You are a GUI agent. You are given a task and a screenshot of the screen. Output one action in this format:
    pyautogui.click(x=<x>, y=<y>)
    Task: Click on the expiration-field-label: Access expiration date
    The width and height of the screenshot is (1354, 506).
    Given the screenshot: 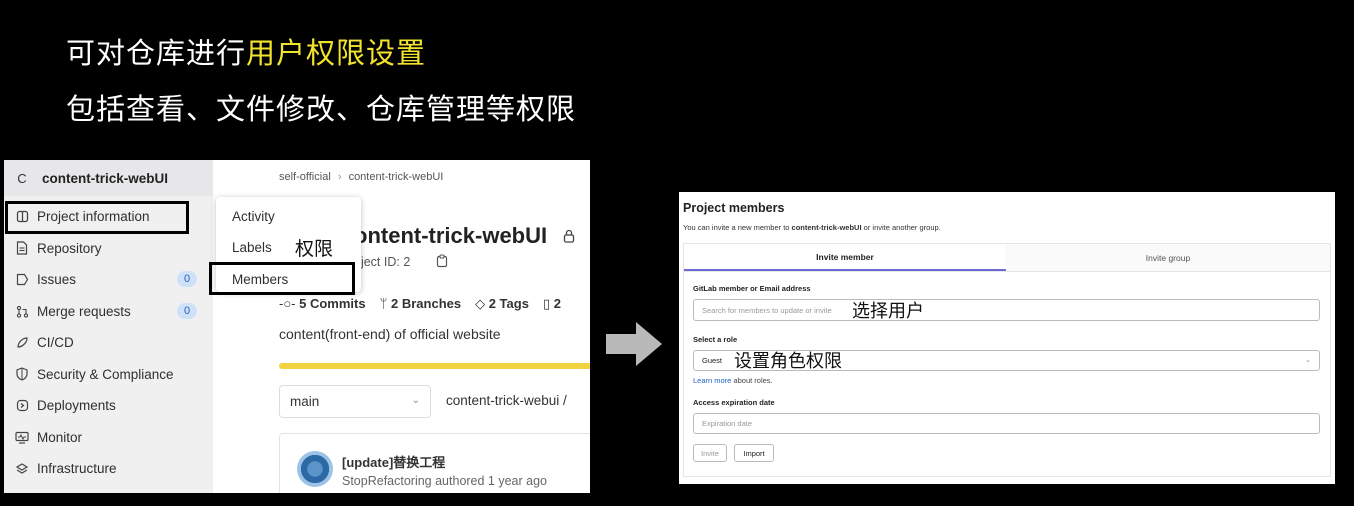 What is the action you would take?
    pyautogui.click(x=734, y=402)
    